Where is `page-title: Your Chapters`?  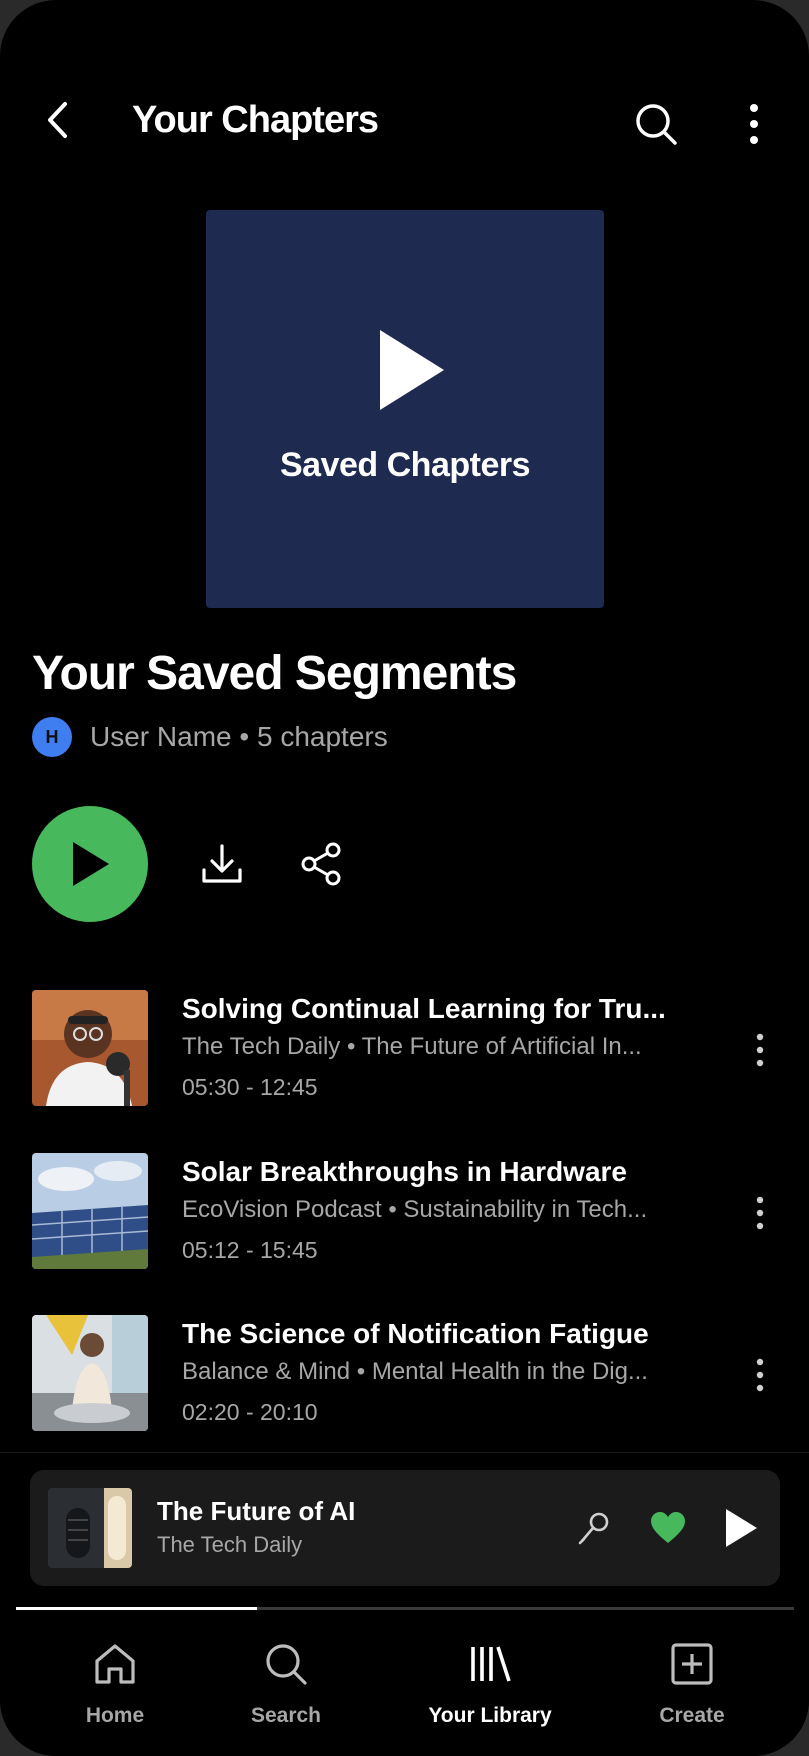
page-title: Your Chapters is located at coordinates (255, 120).